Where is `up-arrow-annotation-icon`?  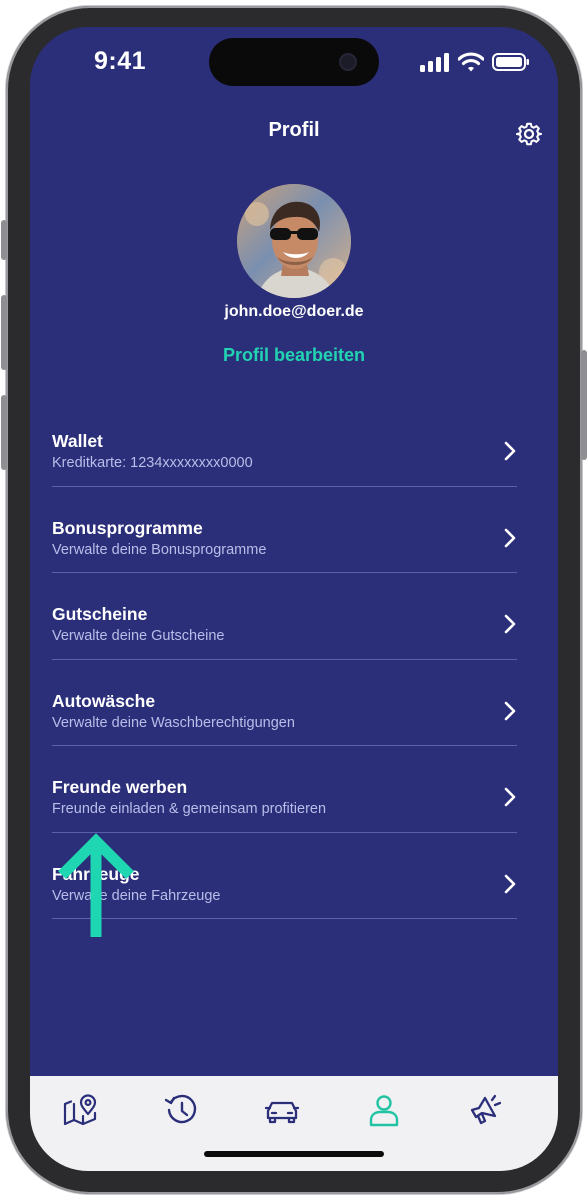 up-arrow-annotation-icon is located at coordinates (96, 885).